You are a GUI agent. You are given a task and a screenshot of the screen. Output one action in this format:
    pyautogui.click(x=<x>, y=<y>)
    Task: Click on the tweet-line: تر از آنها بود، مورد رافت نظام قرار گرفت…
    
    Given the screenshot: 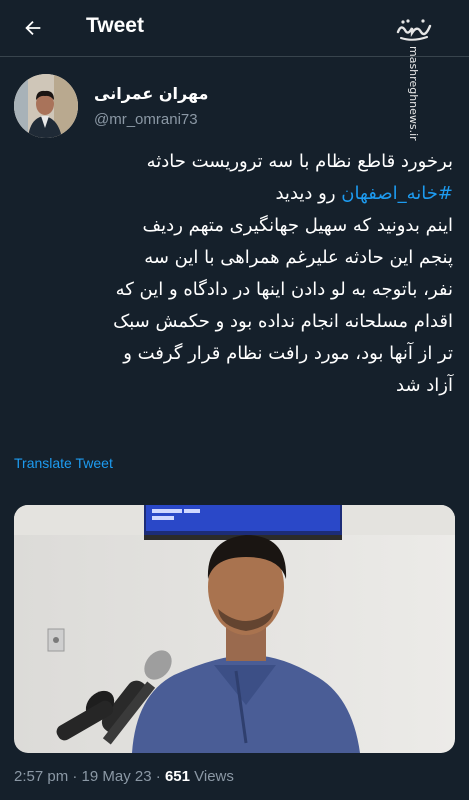 What is the action you would take?
    pyautogui.click(x=288, y=353)
    